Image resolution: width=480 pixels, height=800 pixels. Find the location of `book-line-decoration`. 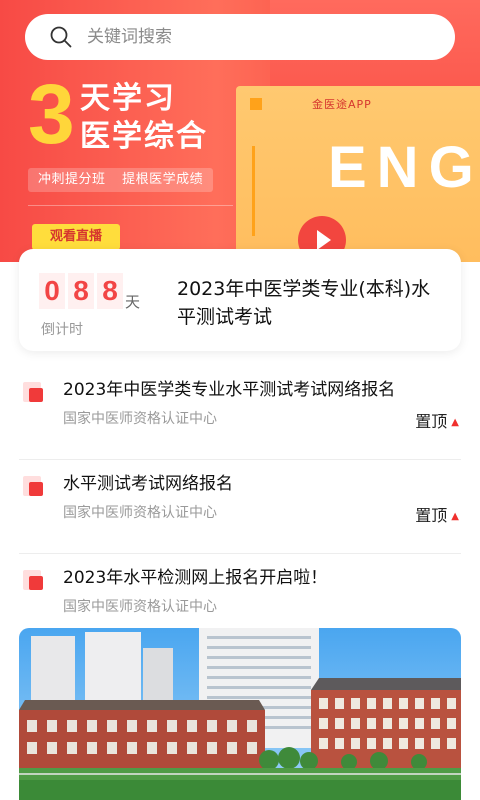

book-line-decoration is located at coordinates (253, 191).